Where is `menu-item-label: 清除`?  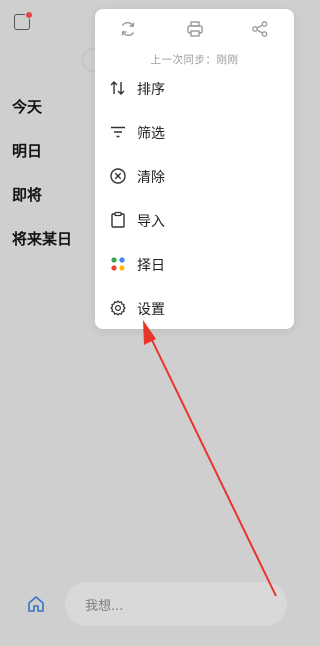 menu-item-label: 清除 is located at coordinates (151, 178).